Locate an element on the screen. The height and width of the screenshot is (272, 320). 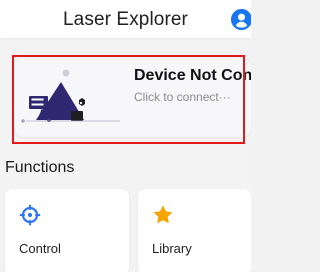
device-connect-hint: Click to connect··· is located at coordinates (182, 97).